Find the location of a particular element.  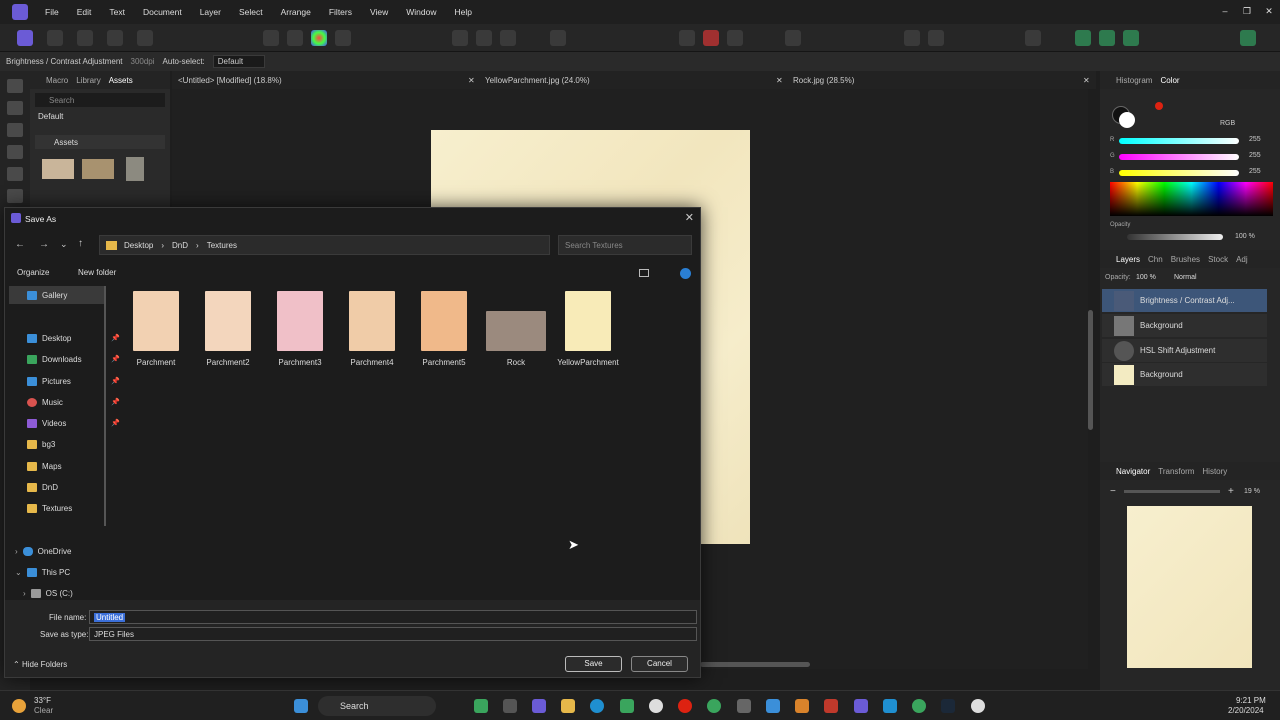

fill-color-swatch is located at coordinates (1127, 120).